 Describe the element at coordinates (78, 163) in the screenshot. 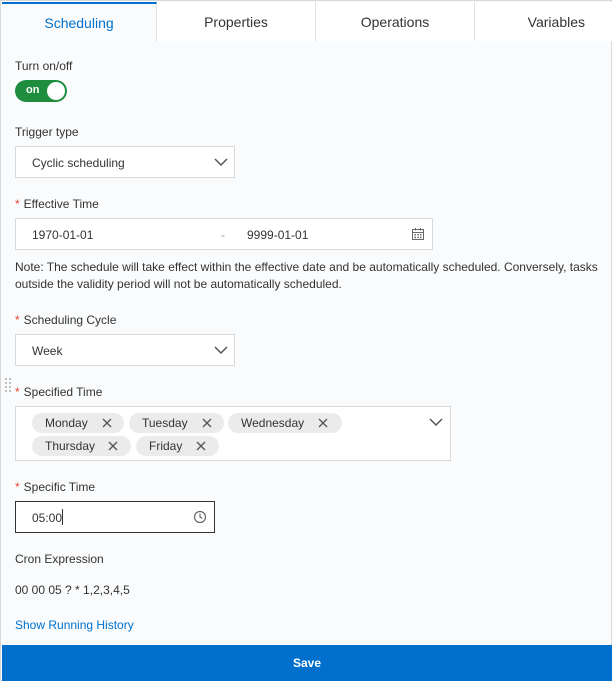

I see `trigger-type-value: Cyclic scheduling` at that location.